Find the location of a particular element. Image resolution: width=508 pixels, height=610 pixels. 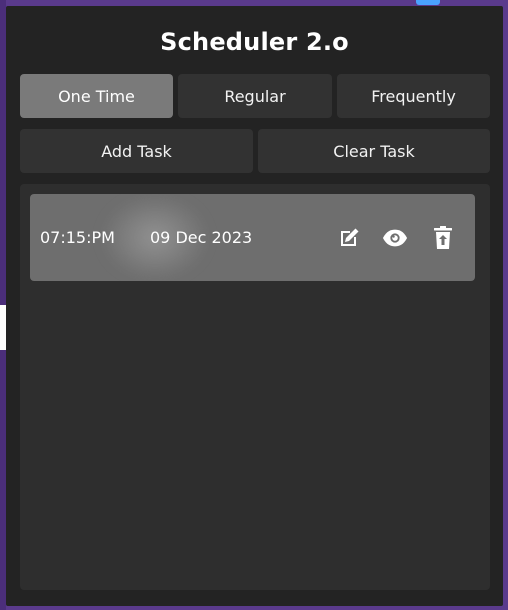

clear-task-button: Clear Task is located at coordinates (374, 151).